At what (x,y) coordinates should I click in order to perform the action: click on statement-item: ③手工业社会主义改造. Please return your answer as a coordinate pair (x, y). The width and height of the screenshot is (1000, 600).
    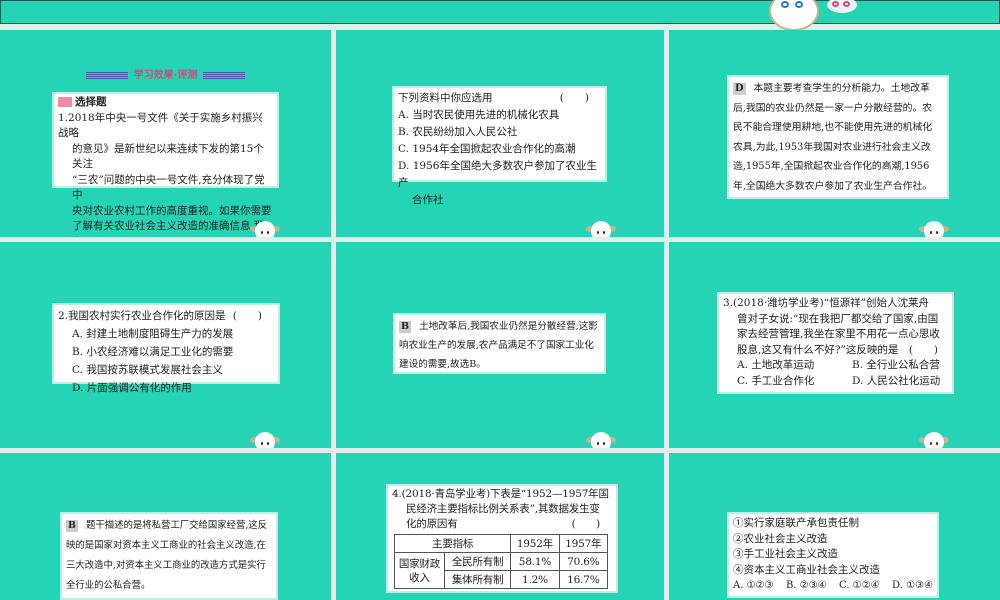
    Looking at the image, I should click on (785, 554).